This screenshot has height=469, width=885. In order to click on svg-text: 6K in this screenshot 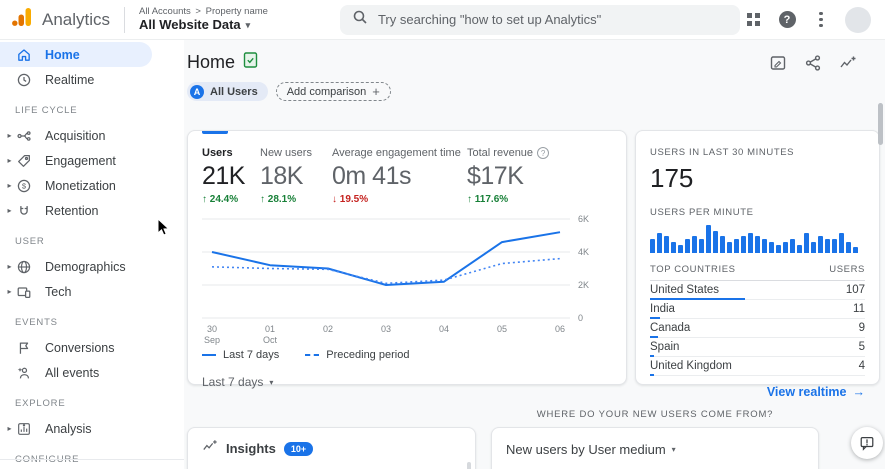, I will do `click(583, 219)`.